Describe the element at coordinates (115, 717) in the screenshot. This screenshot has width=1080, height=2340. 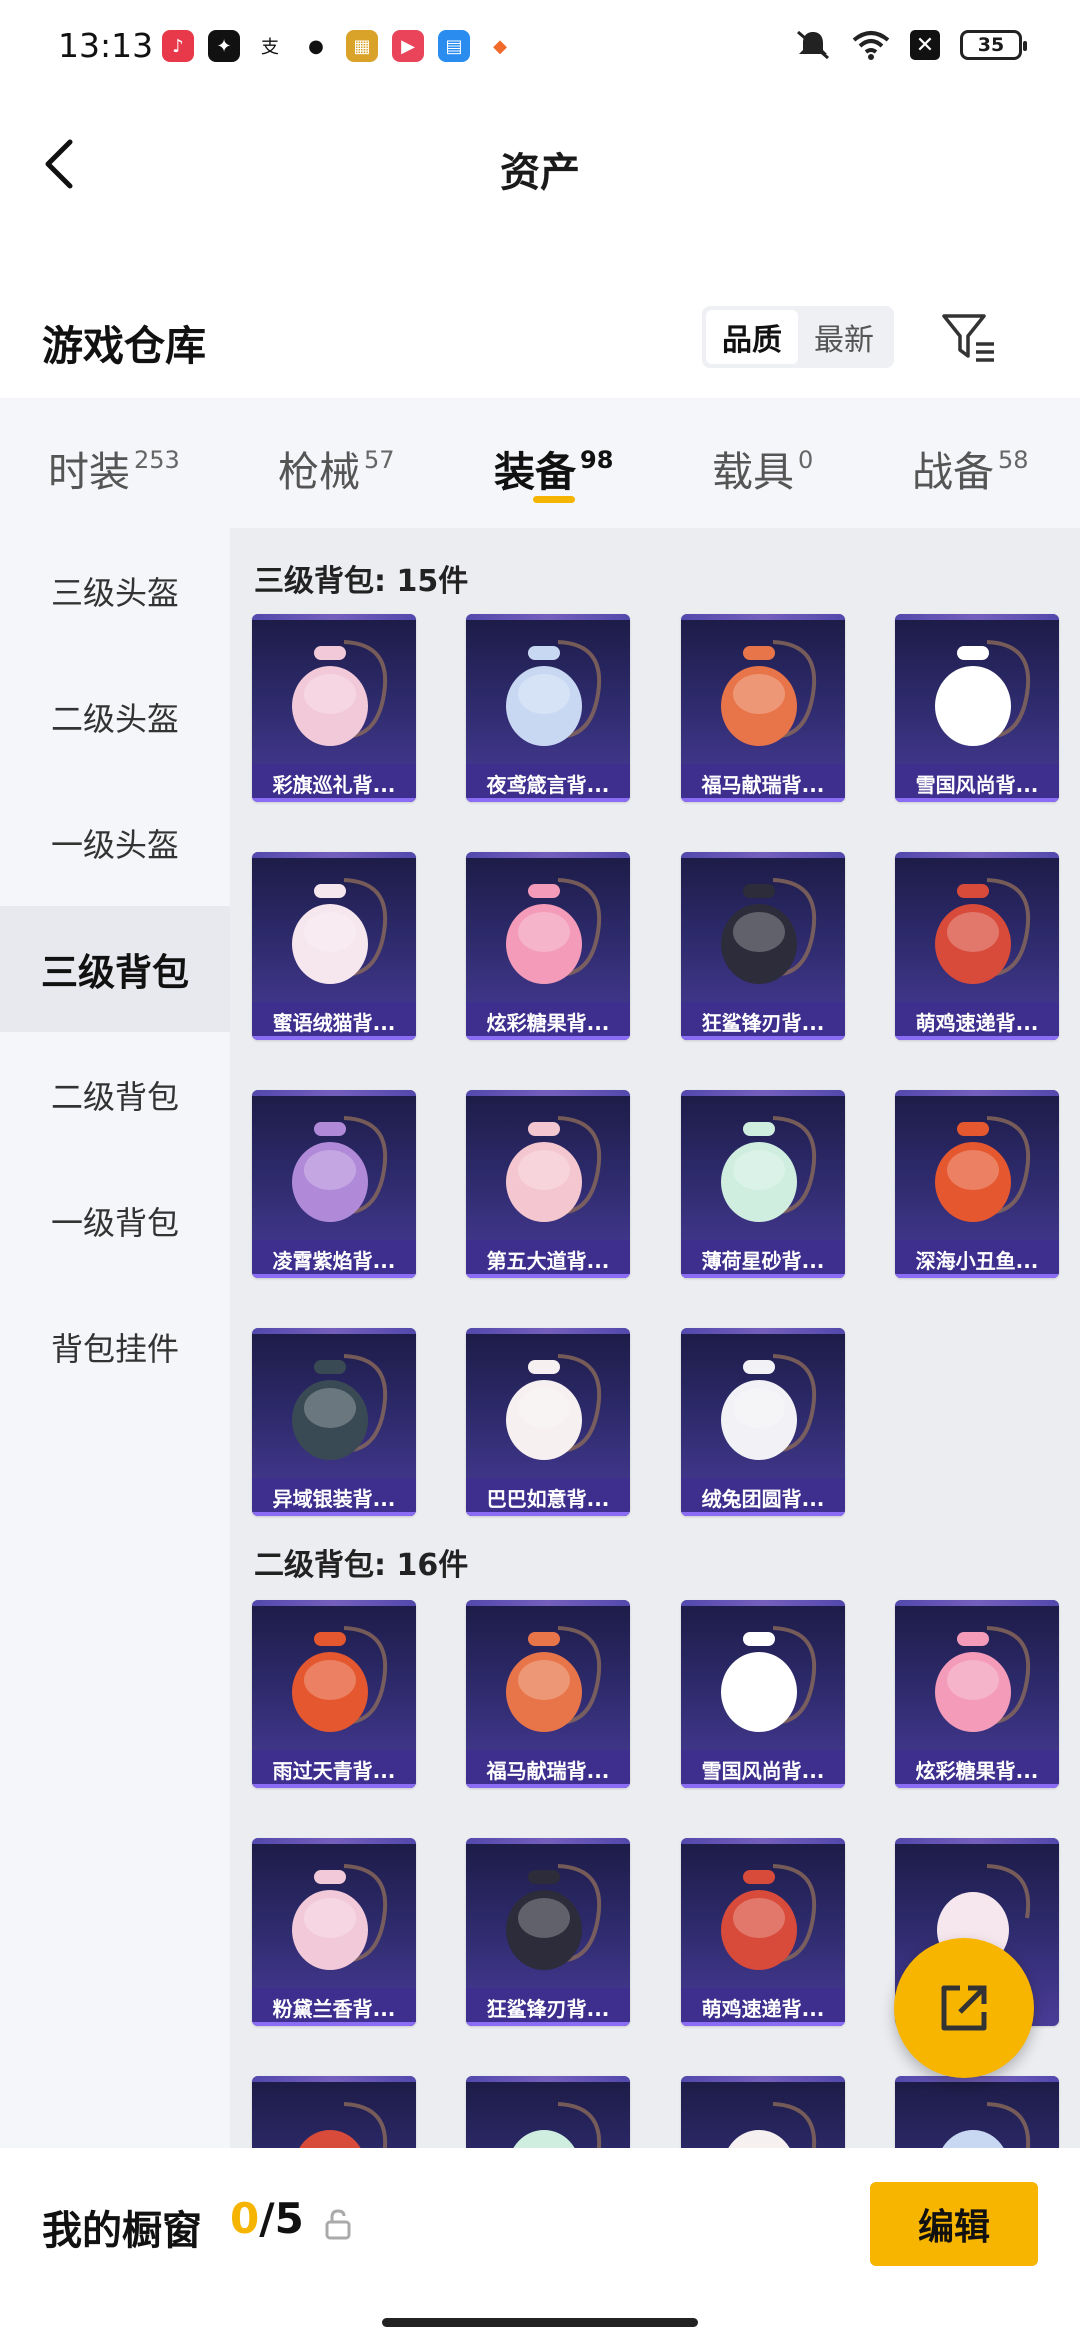
I see `sidebar-item-level2-helmet: 二级头盔` at that location.